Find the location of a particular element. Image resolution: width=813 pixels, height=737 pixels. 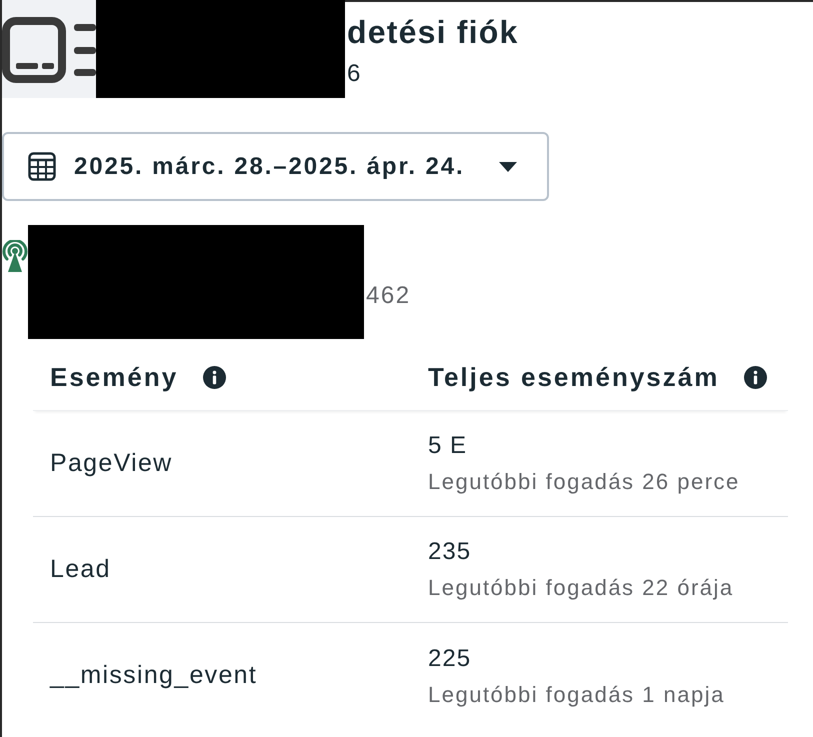

last-received-text: Legutóbbi fogadás 1 napja is located at coordinates (576, 695).